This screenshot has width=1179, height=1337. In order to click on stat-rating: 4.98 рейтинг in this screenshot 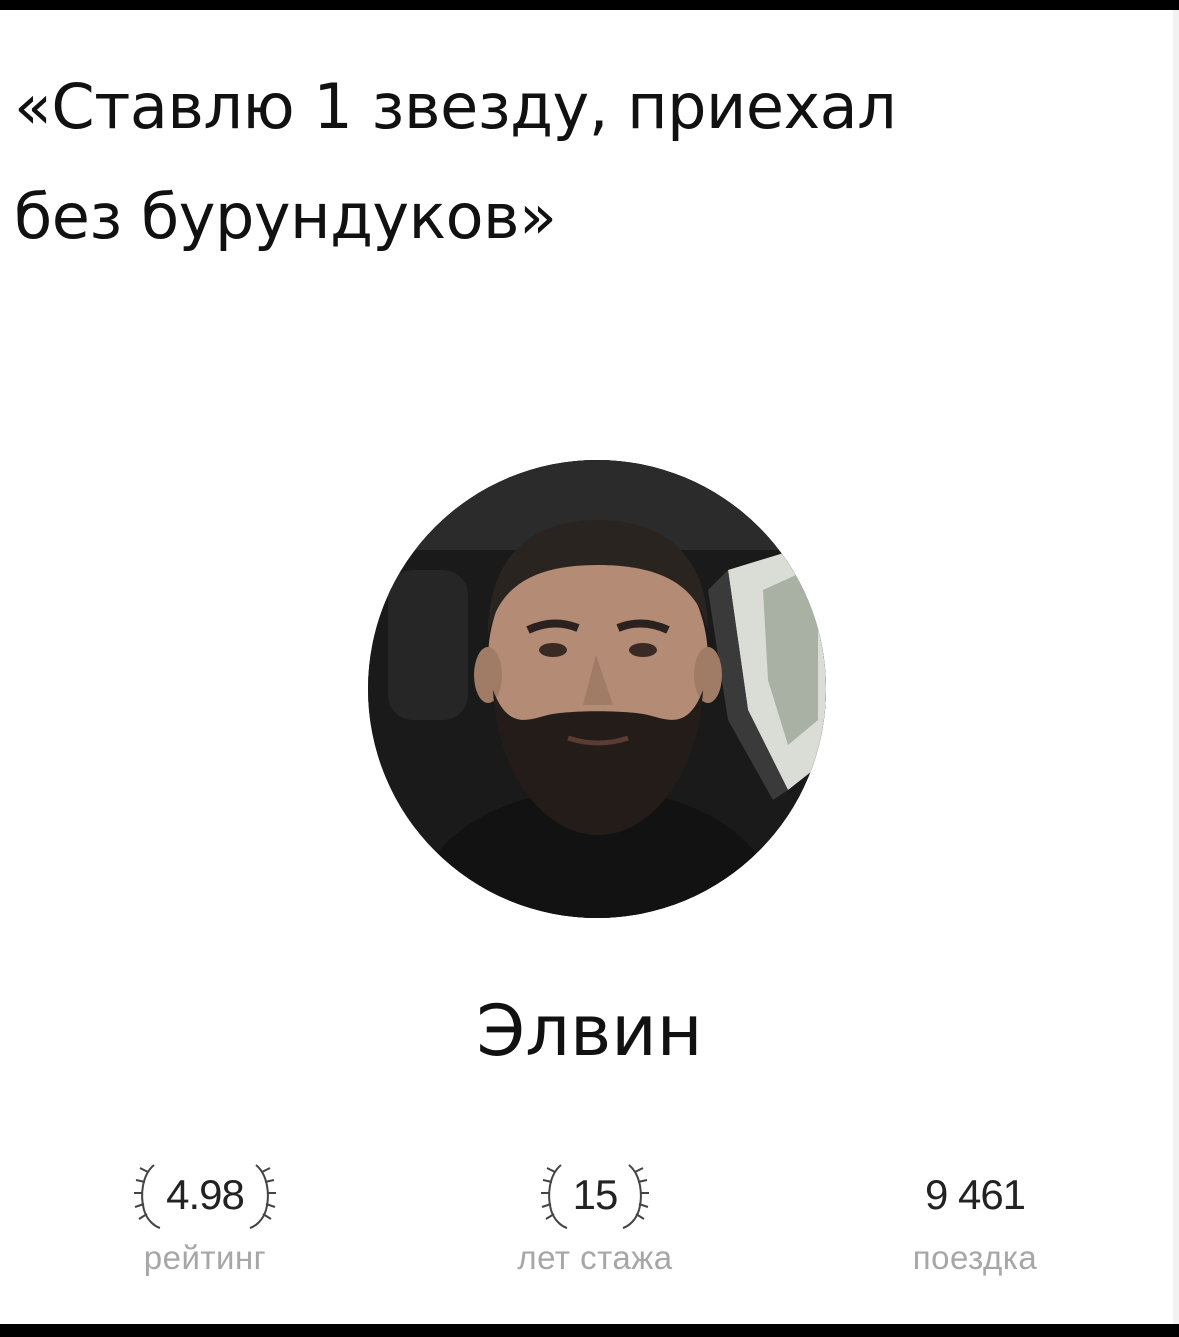, I will do `click(205, 1216)`.